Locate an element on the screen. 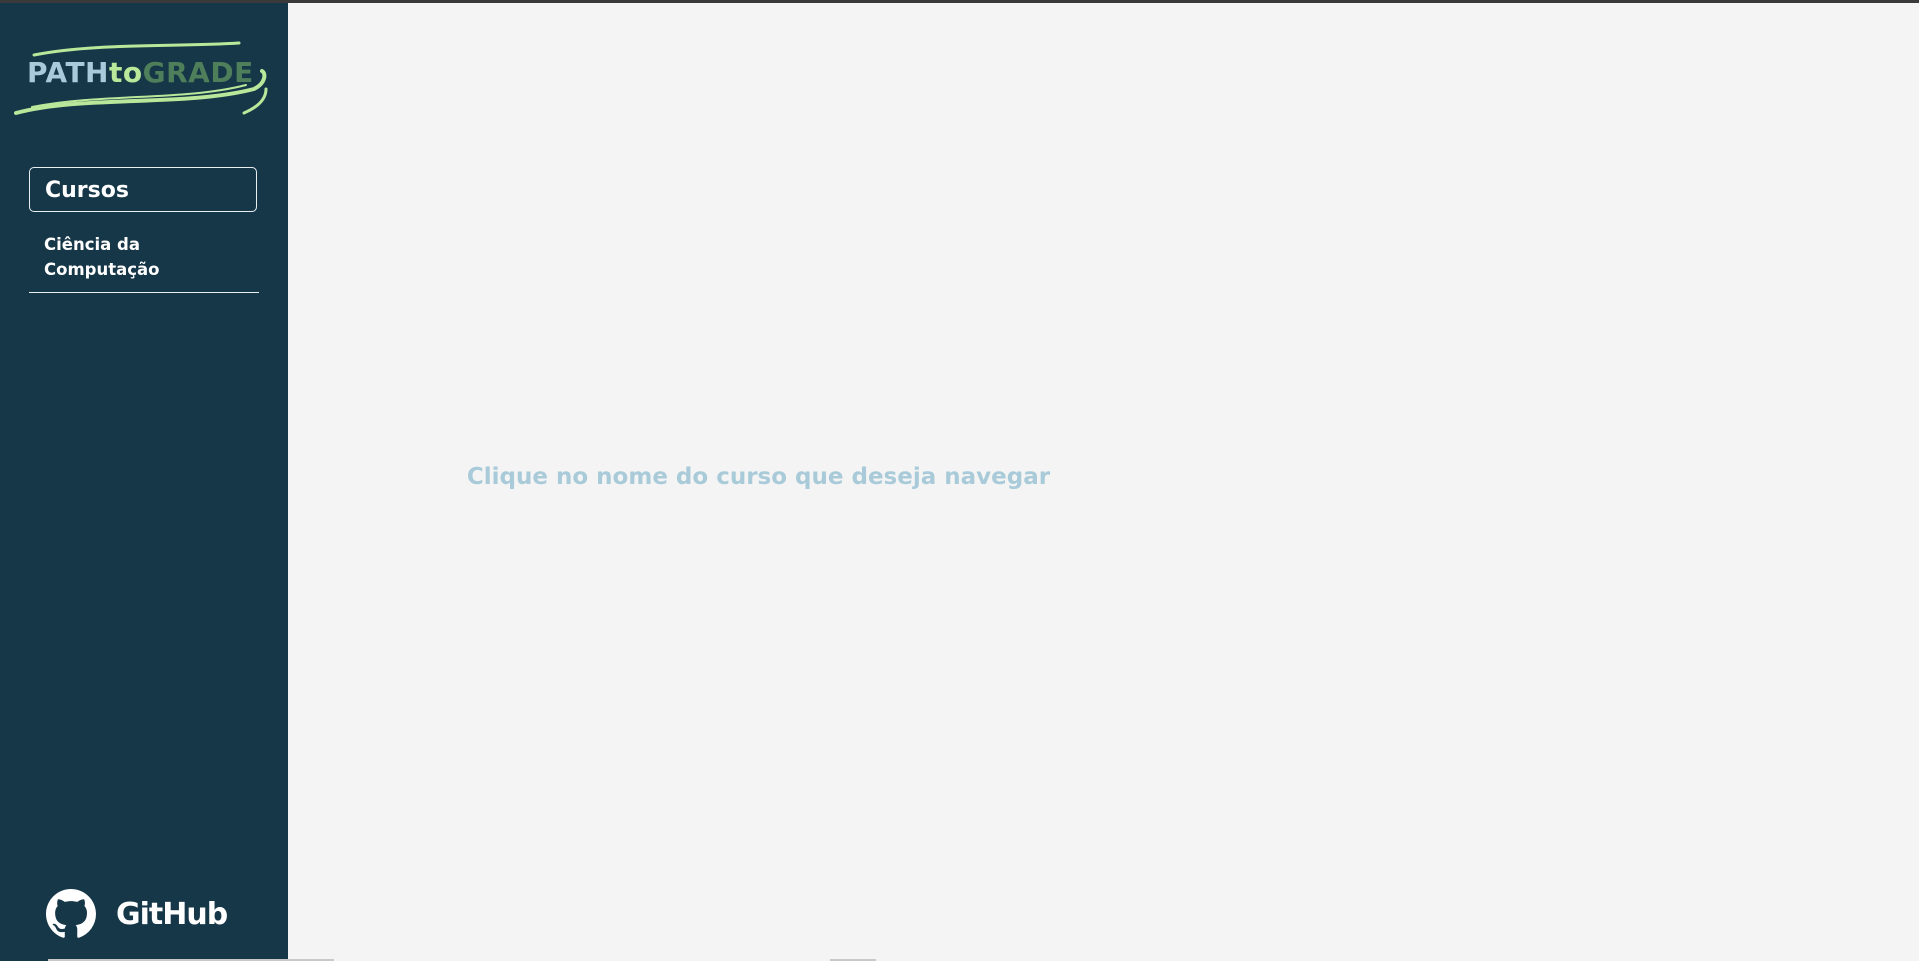  logo-text-grade: GRADE is located at coordinates (198, 72).